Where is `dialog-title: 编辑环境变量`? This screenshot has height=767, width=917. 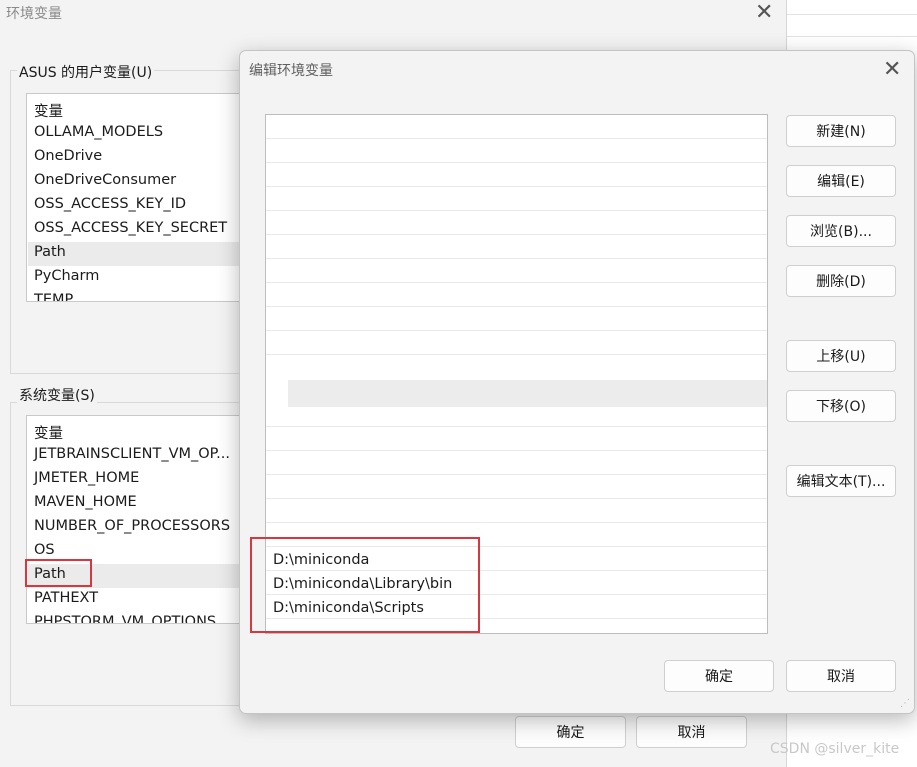
dialog-title: 编辑环境变量 is located at coordinates (291, 71).